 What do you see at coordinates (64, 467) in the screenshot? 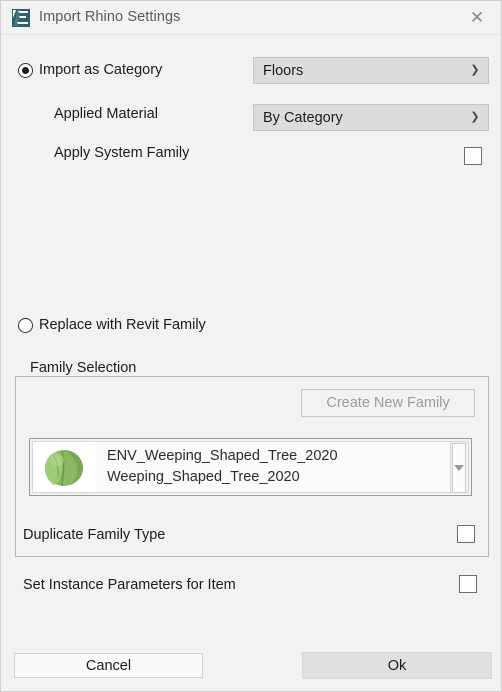
I see `tree-thumbnail-icon` at bounding box center [64, 467].